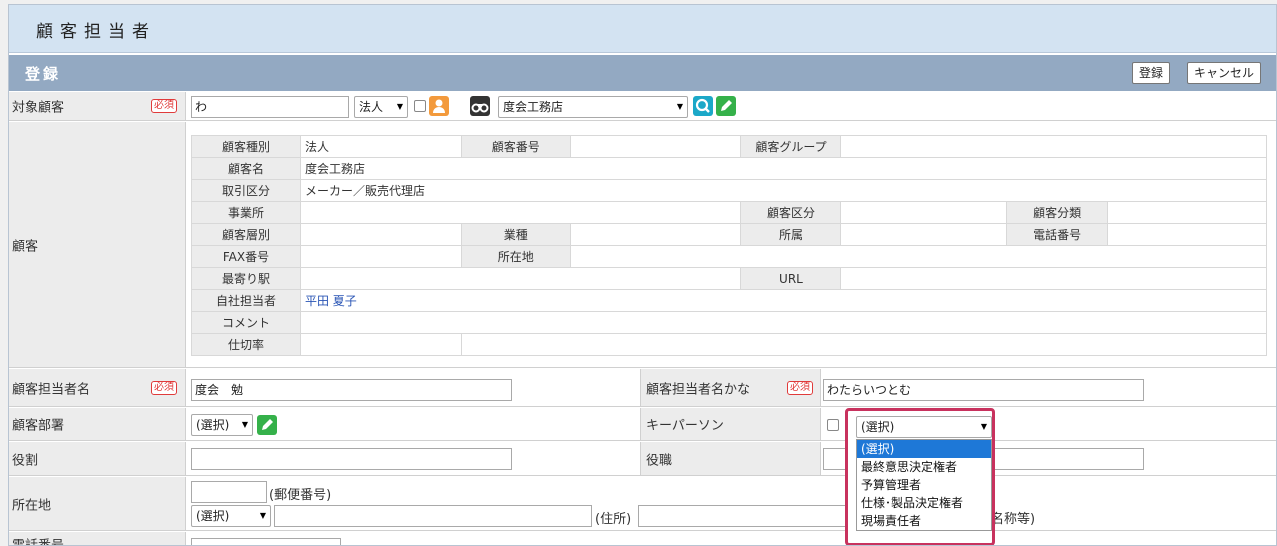 The width and height of the screenshot is (1277, 546). I want to click on department-label: 顧客部署, so click(38, 426).